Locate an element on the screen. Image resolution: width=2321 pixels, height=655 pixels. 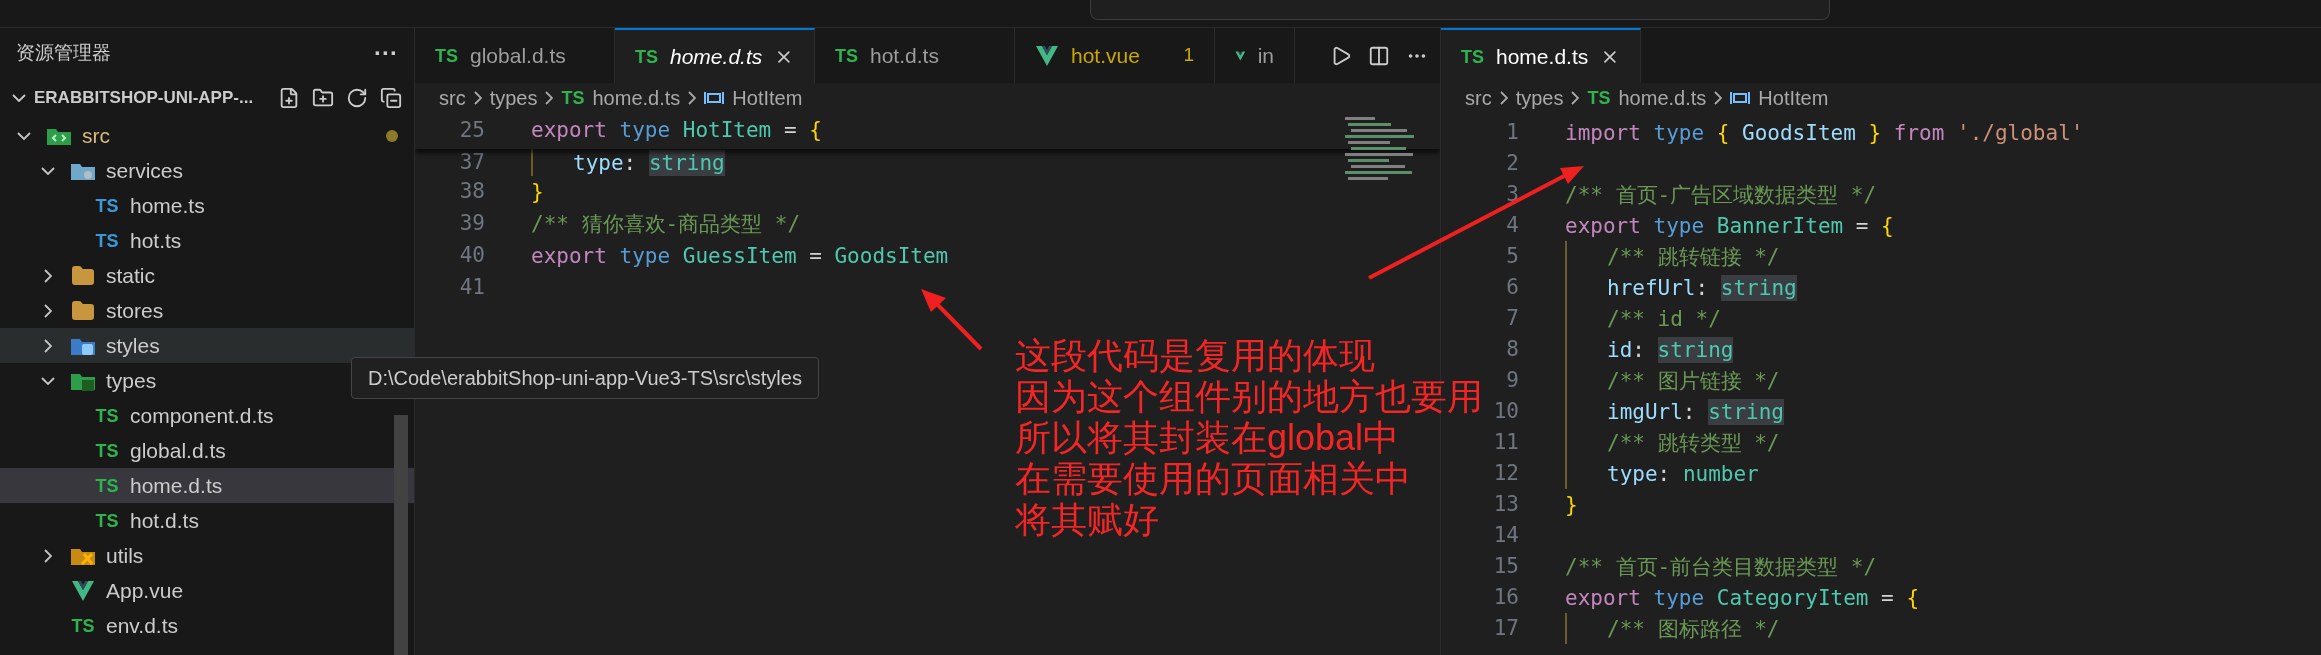
code-token: GuessItem is located at coordinates (739, 256).